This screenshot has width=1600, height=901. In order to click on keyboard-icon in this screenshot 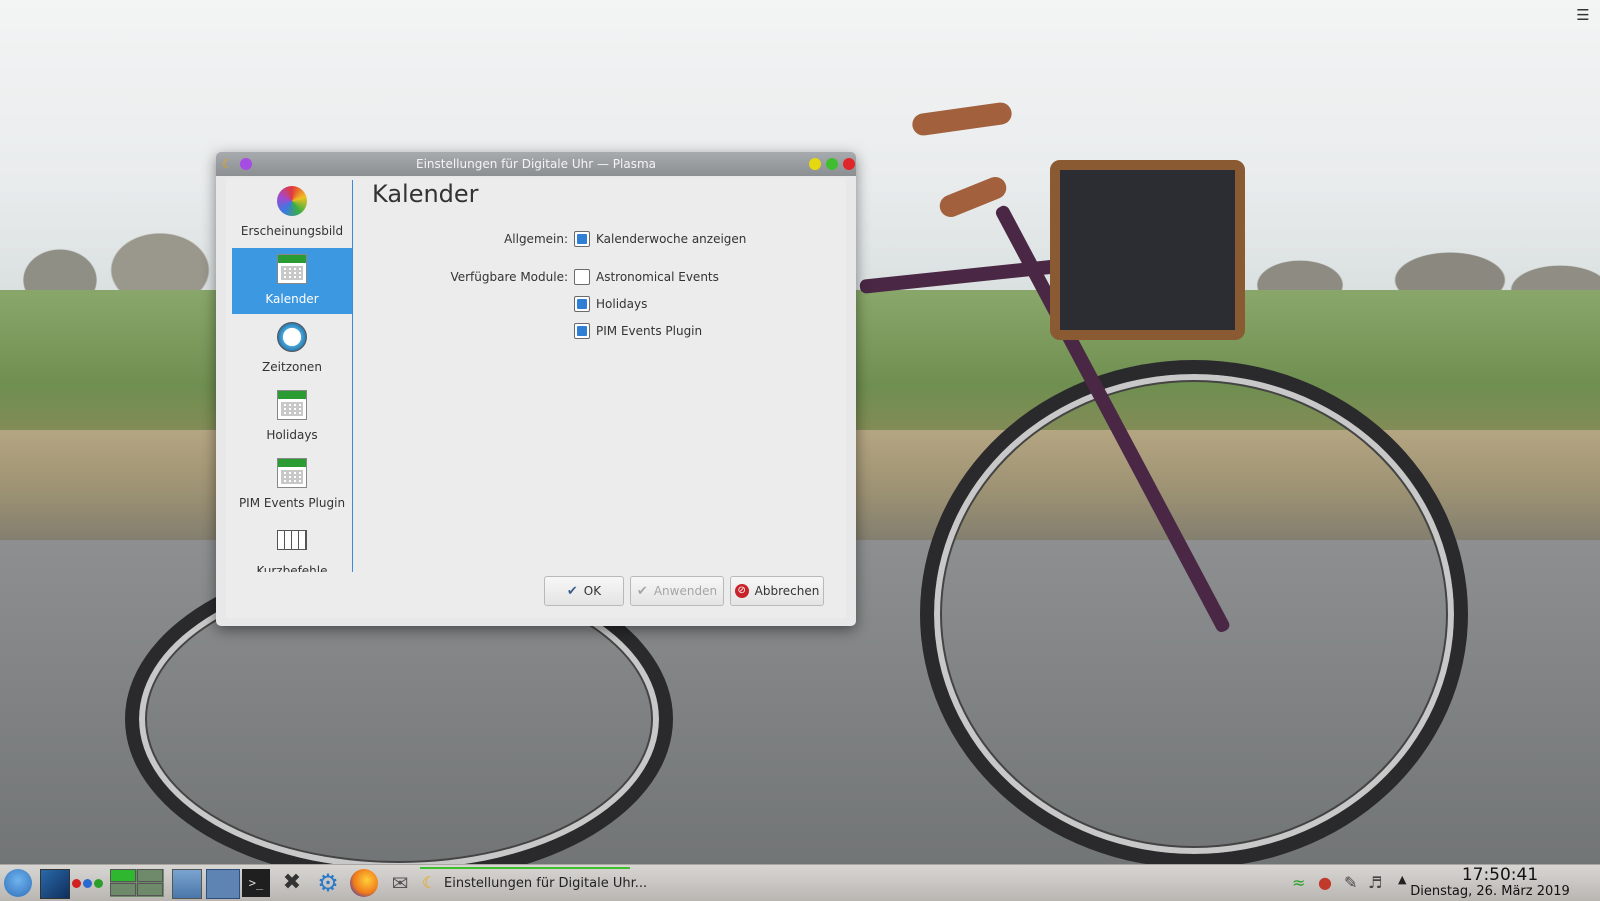, I will do `click(292, 540)`.